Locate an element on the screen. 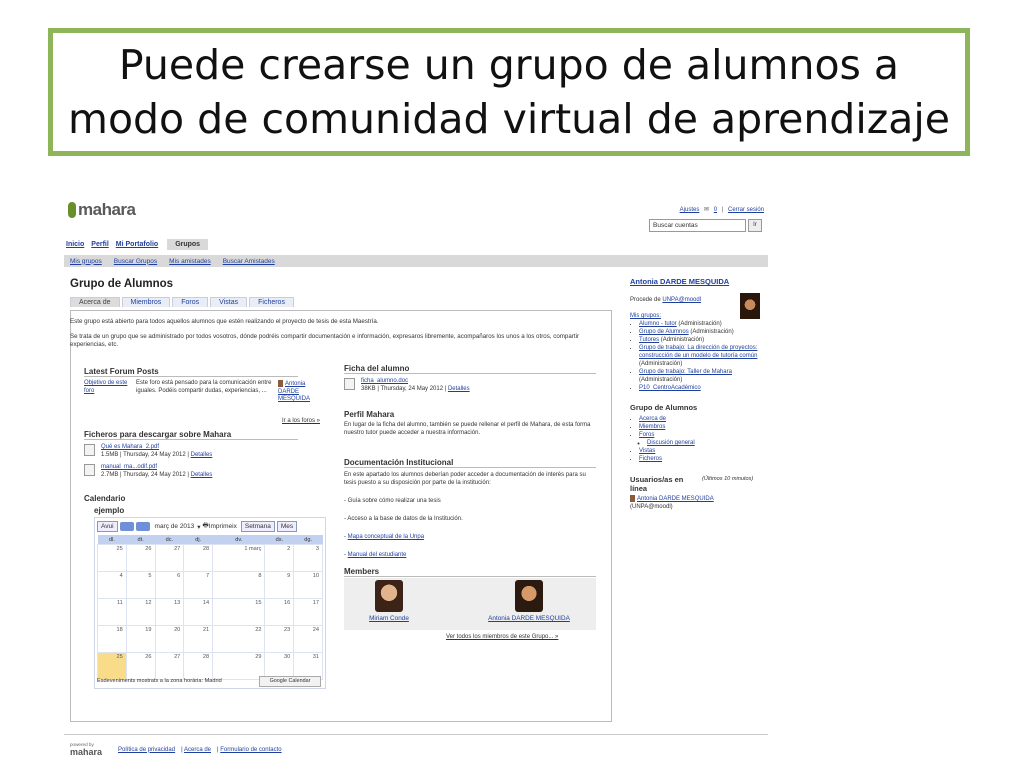  search-input: Buscar cuentas is located at coordinates (697, 225).